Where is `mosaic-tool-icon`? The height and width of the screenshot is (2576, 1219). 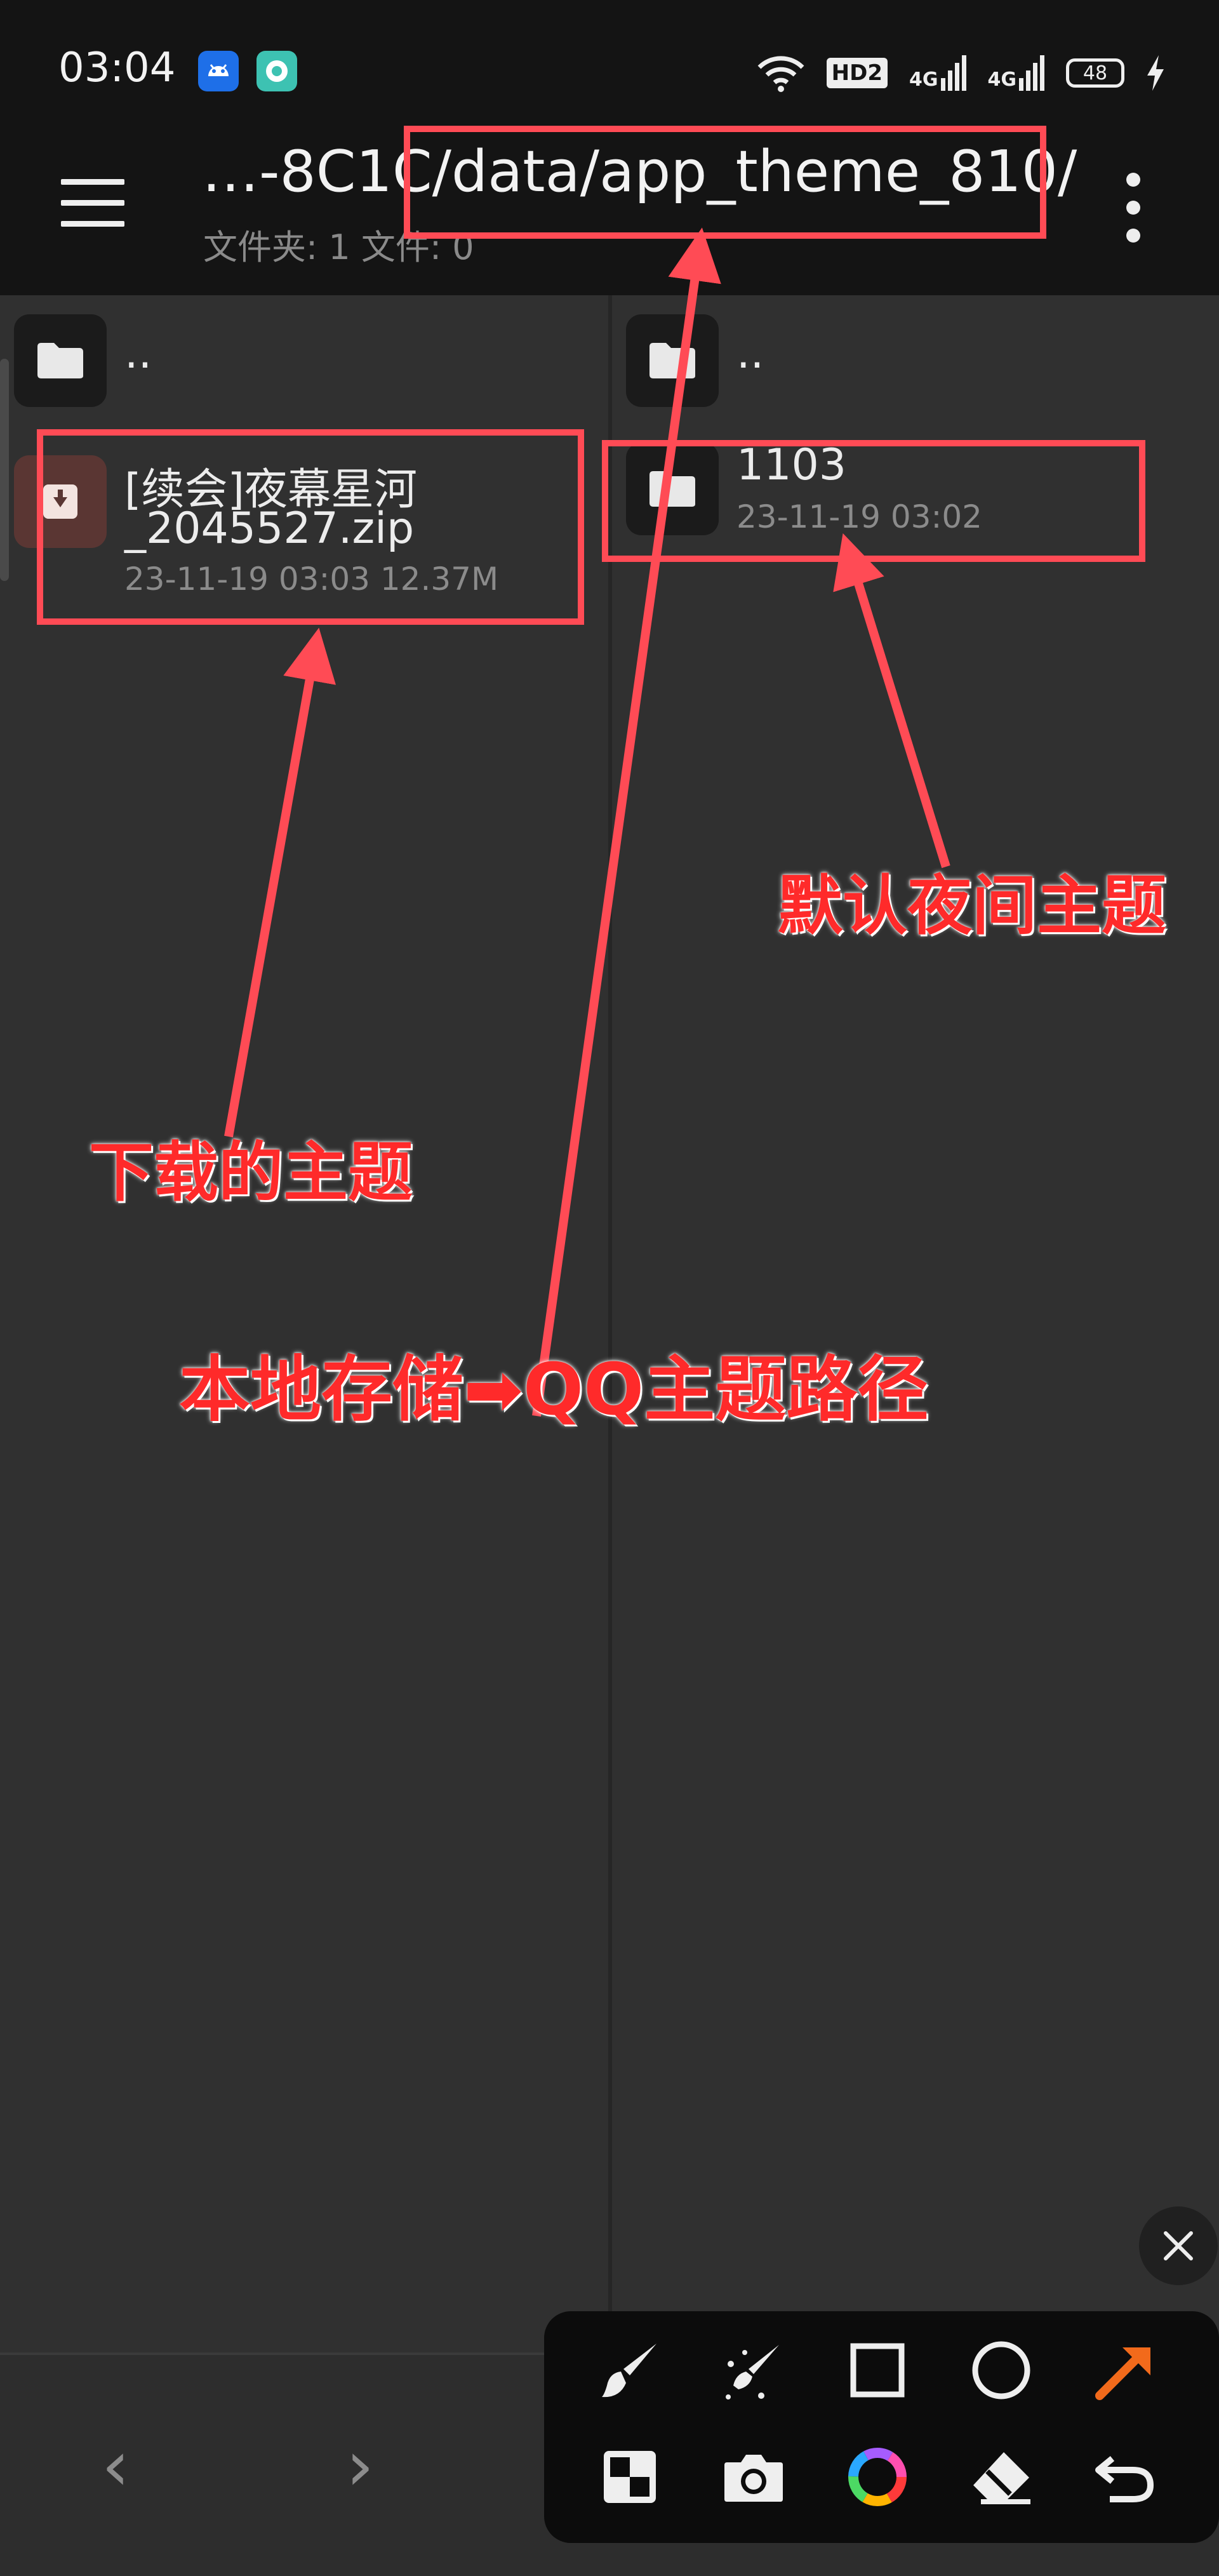 mosaic-tool-icon is located at coordinates (630, 2477).